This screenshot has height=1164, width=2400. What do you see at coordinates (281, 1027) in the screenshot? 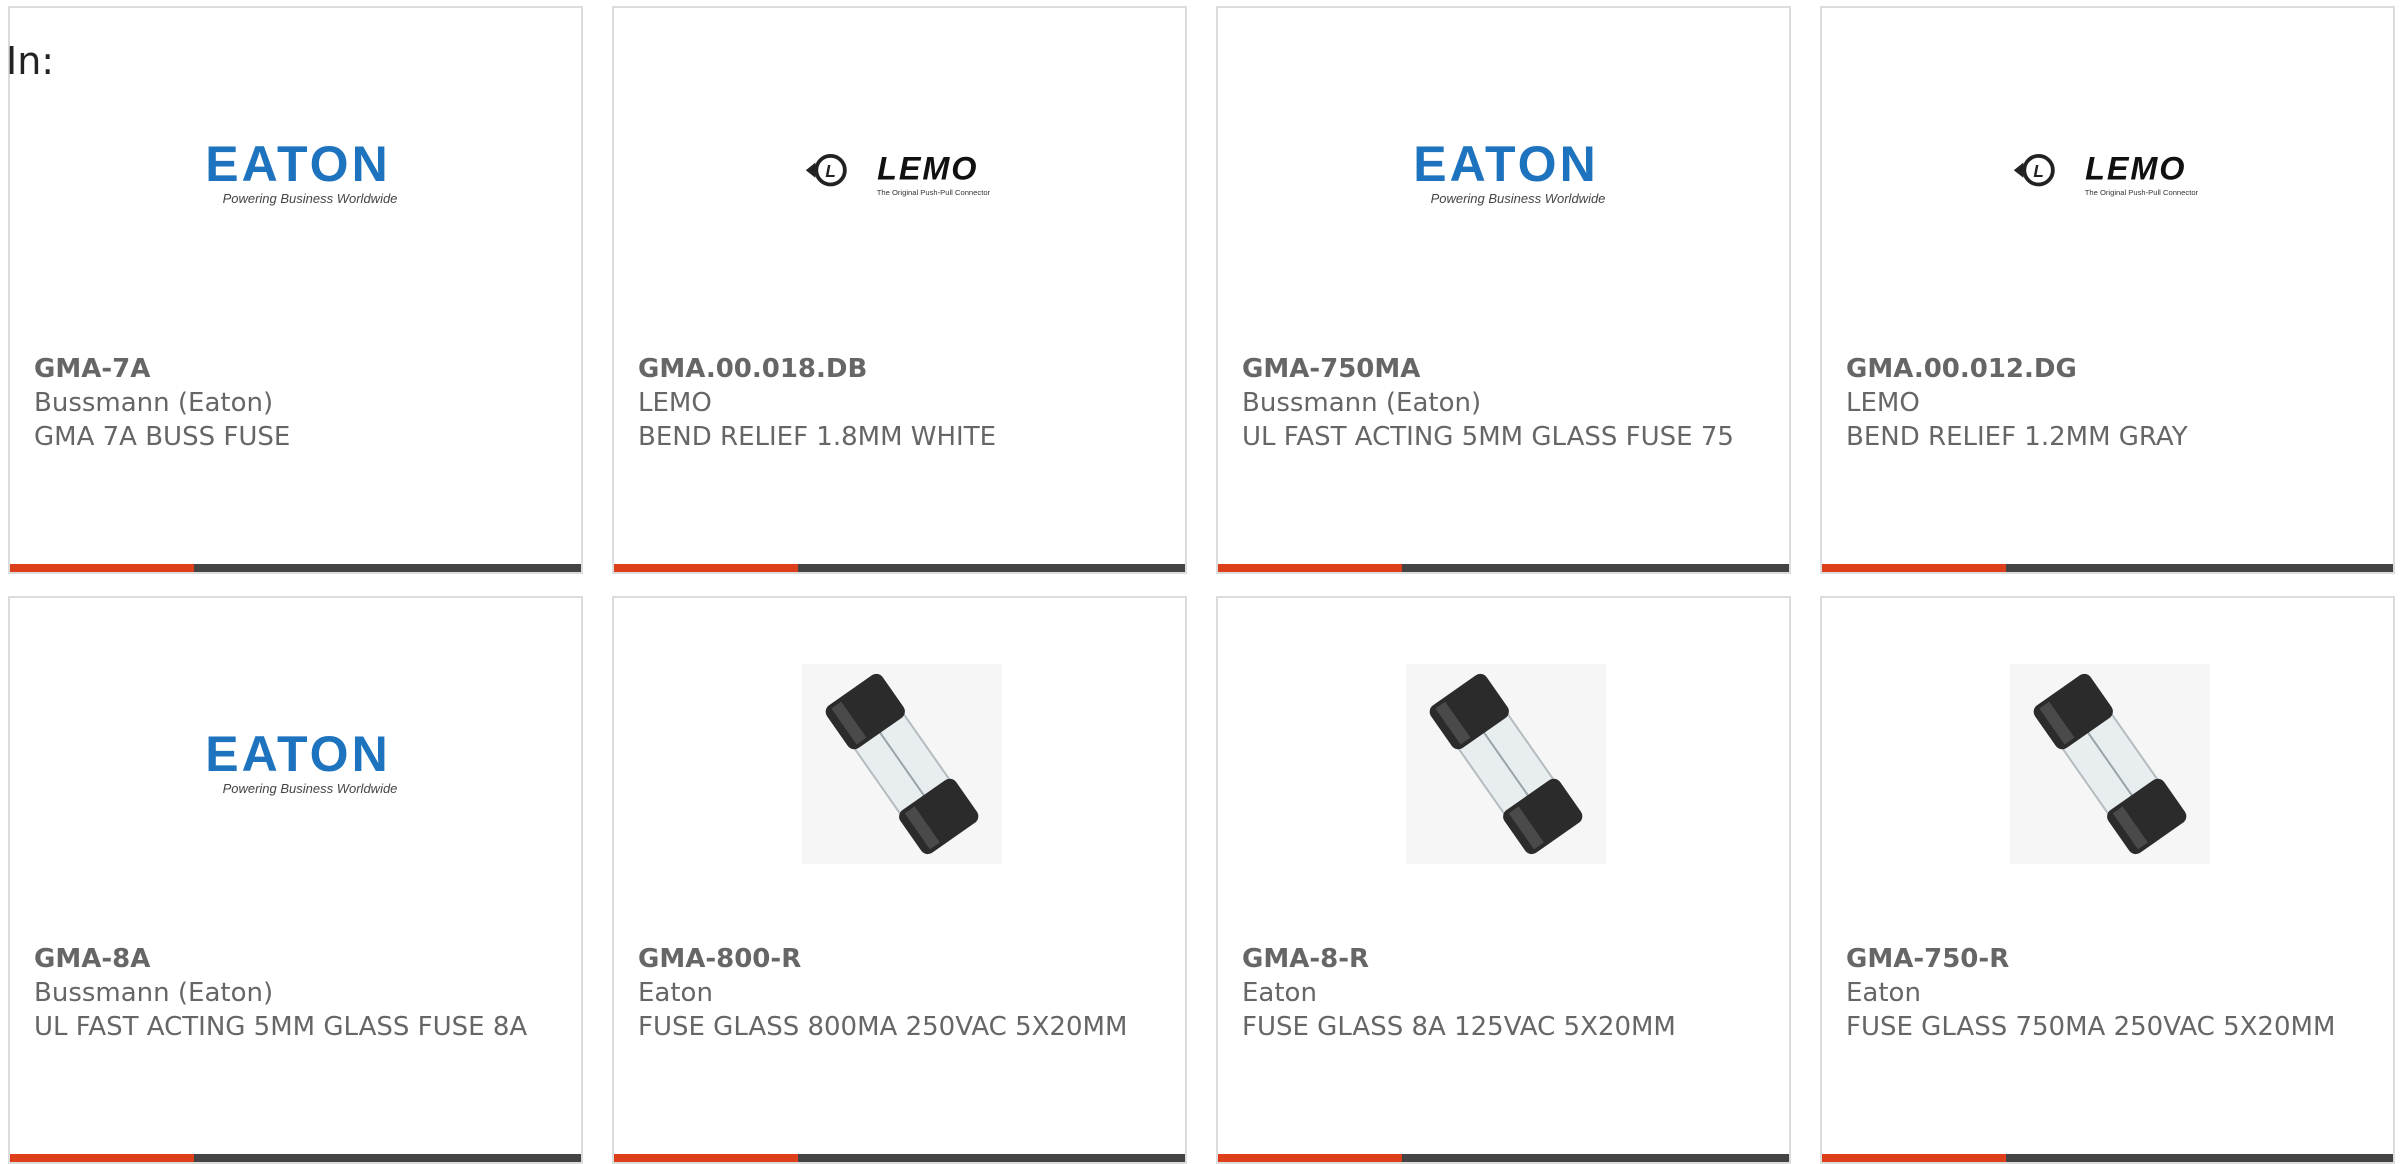
I see `product-description: UL FAST ACTING 5MM GLASS FUSE 8A` at bounding box center [281, 1027].